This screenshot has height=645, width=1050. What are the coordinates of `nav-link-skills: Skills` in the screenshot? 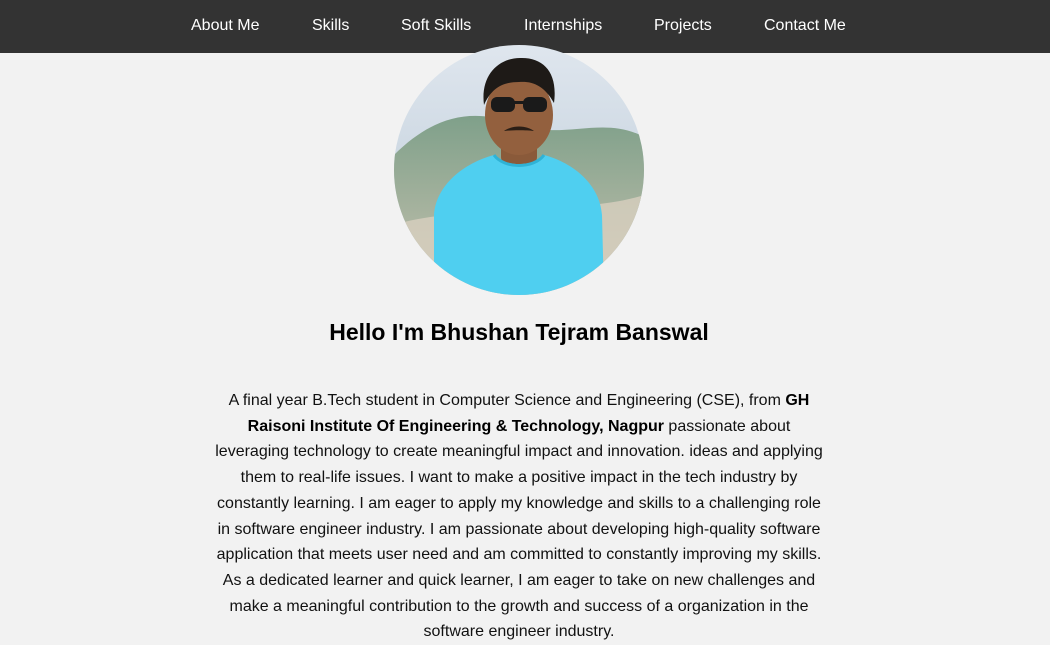 It's located at (330, 26).